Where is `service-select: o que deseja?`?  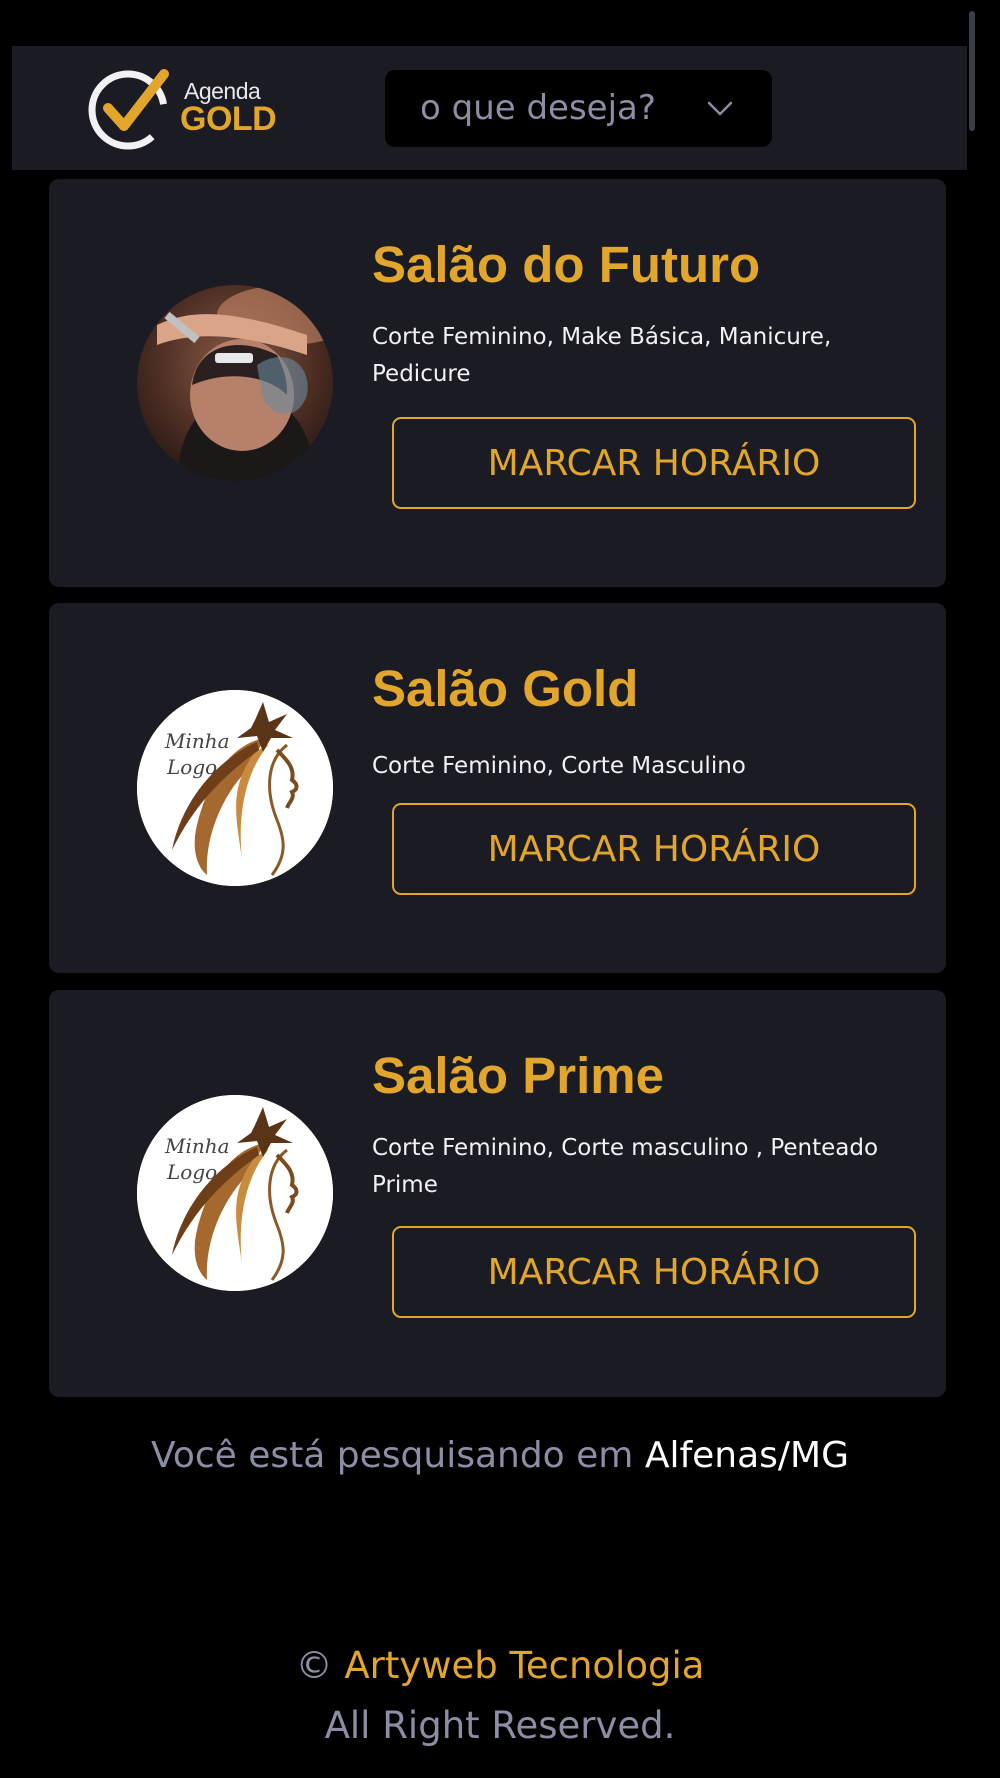 service-select: o que deseja? is located at coordinates (578, 108).